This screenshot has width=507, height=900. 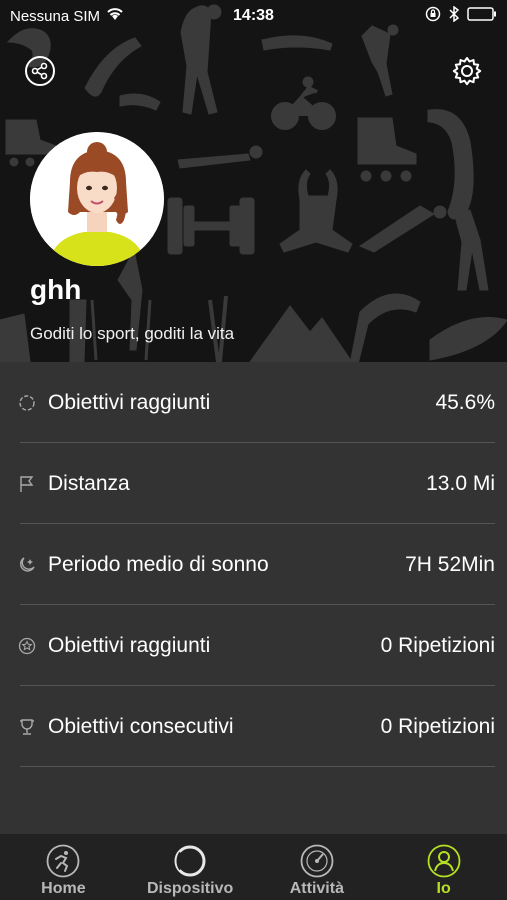 What do you see at coordinates (461, 15) in the screenshot?
I see `status-right` at bounding box center [461, 15].